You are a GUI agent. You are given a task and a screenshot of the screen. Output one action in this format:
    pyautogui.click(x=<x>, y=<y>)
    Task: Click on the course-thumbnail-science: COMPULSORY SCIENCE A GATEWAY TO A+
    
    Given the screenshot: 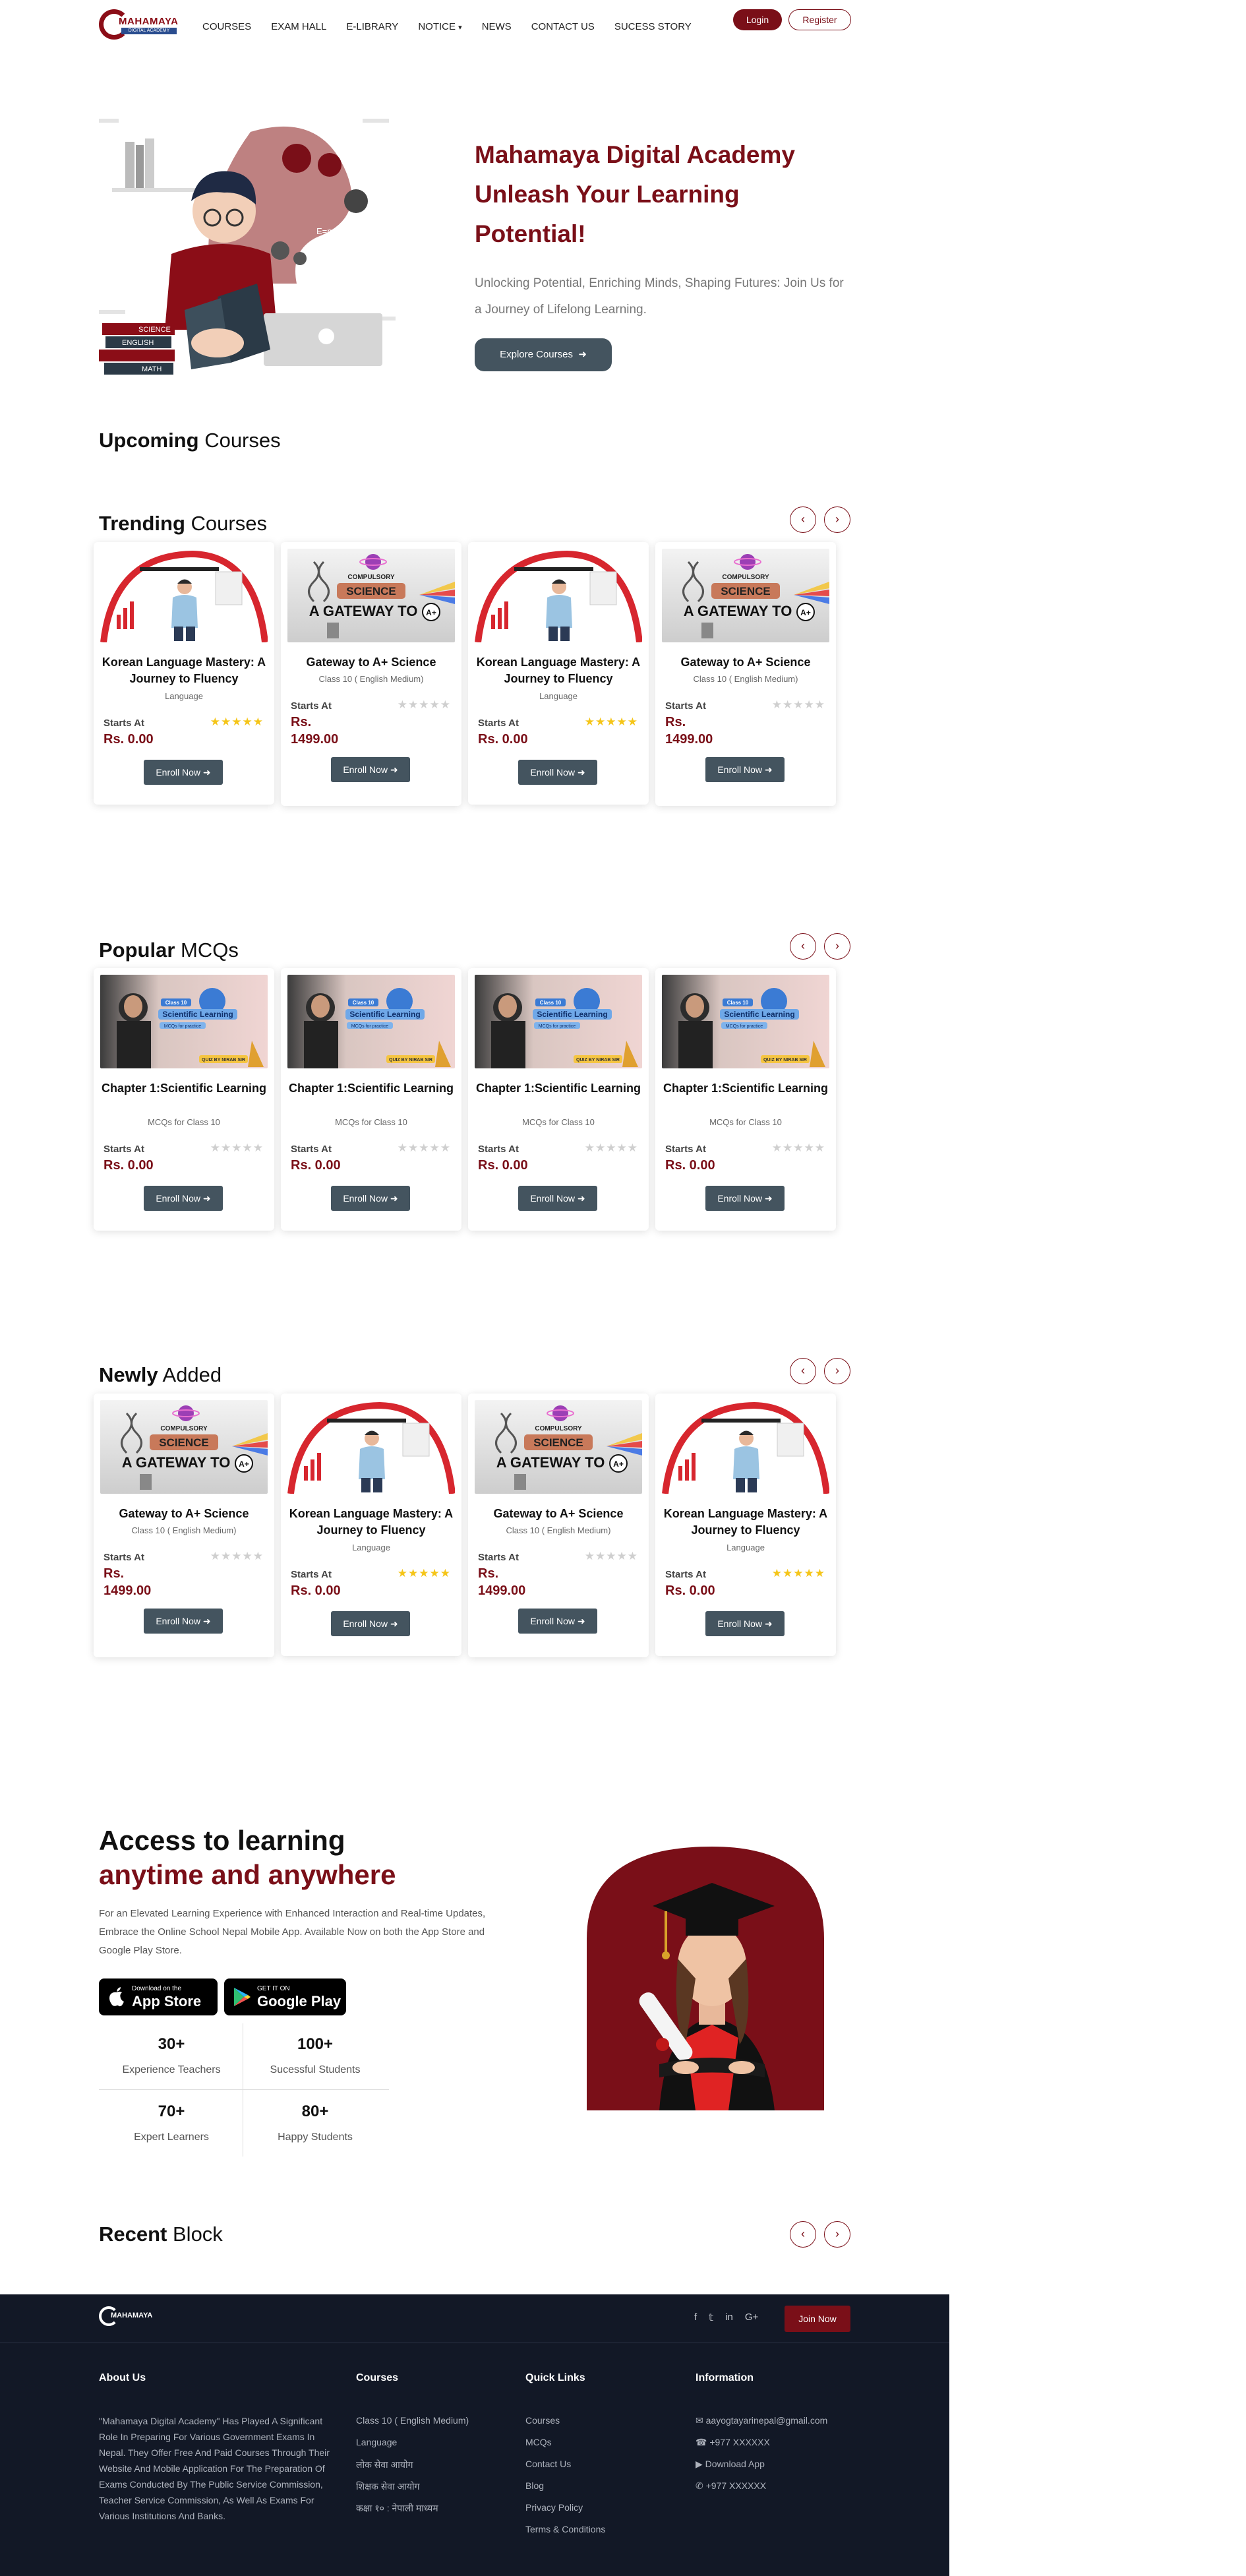 What is the action you would take?
    pyautogui.click(x=745, y=595)
    